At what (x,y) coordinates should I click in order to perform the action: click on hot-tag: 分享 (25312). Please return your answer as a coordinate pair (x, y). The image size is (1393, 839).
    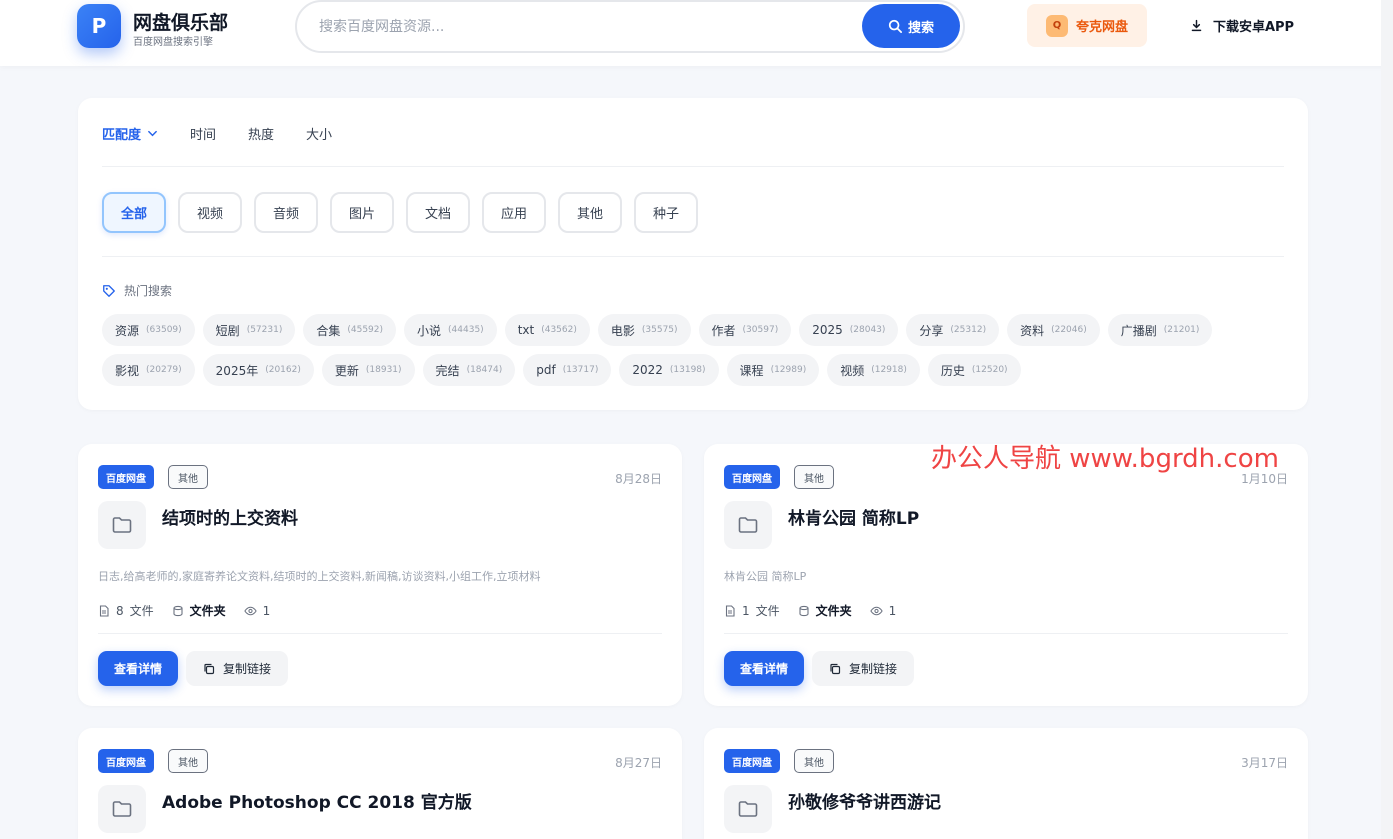
    Looking at the image, I should click on (953, 330).